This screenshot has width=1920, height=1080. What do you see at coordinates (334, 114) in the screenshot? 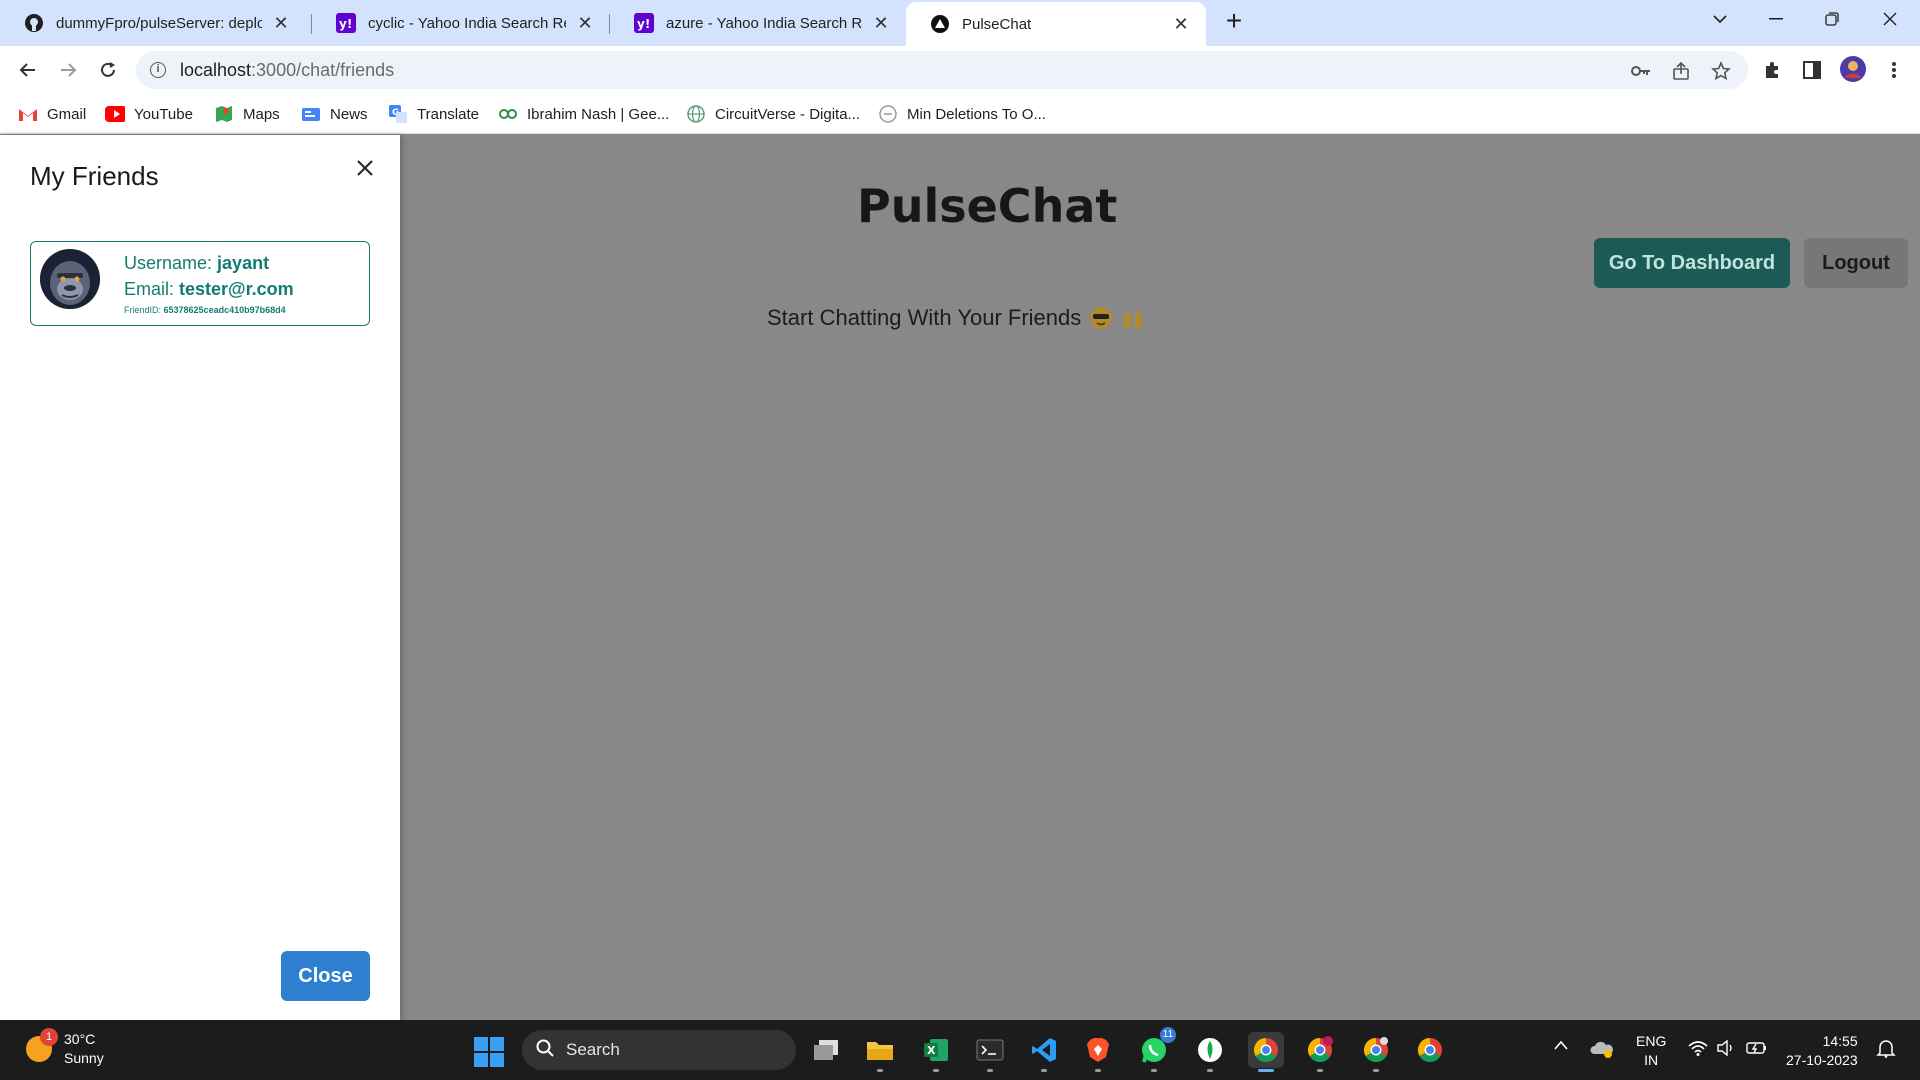
I see `bookmark-news: News` at bounding box center [334, 114].